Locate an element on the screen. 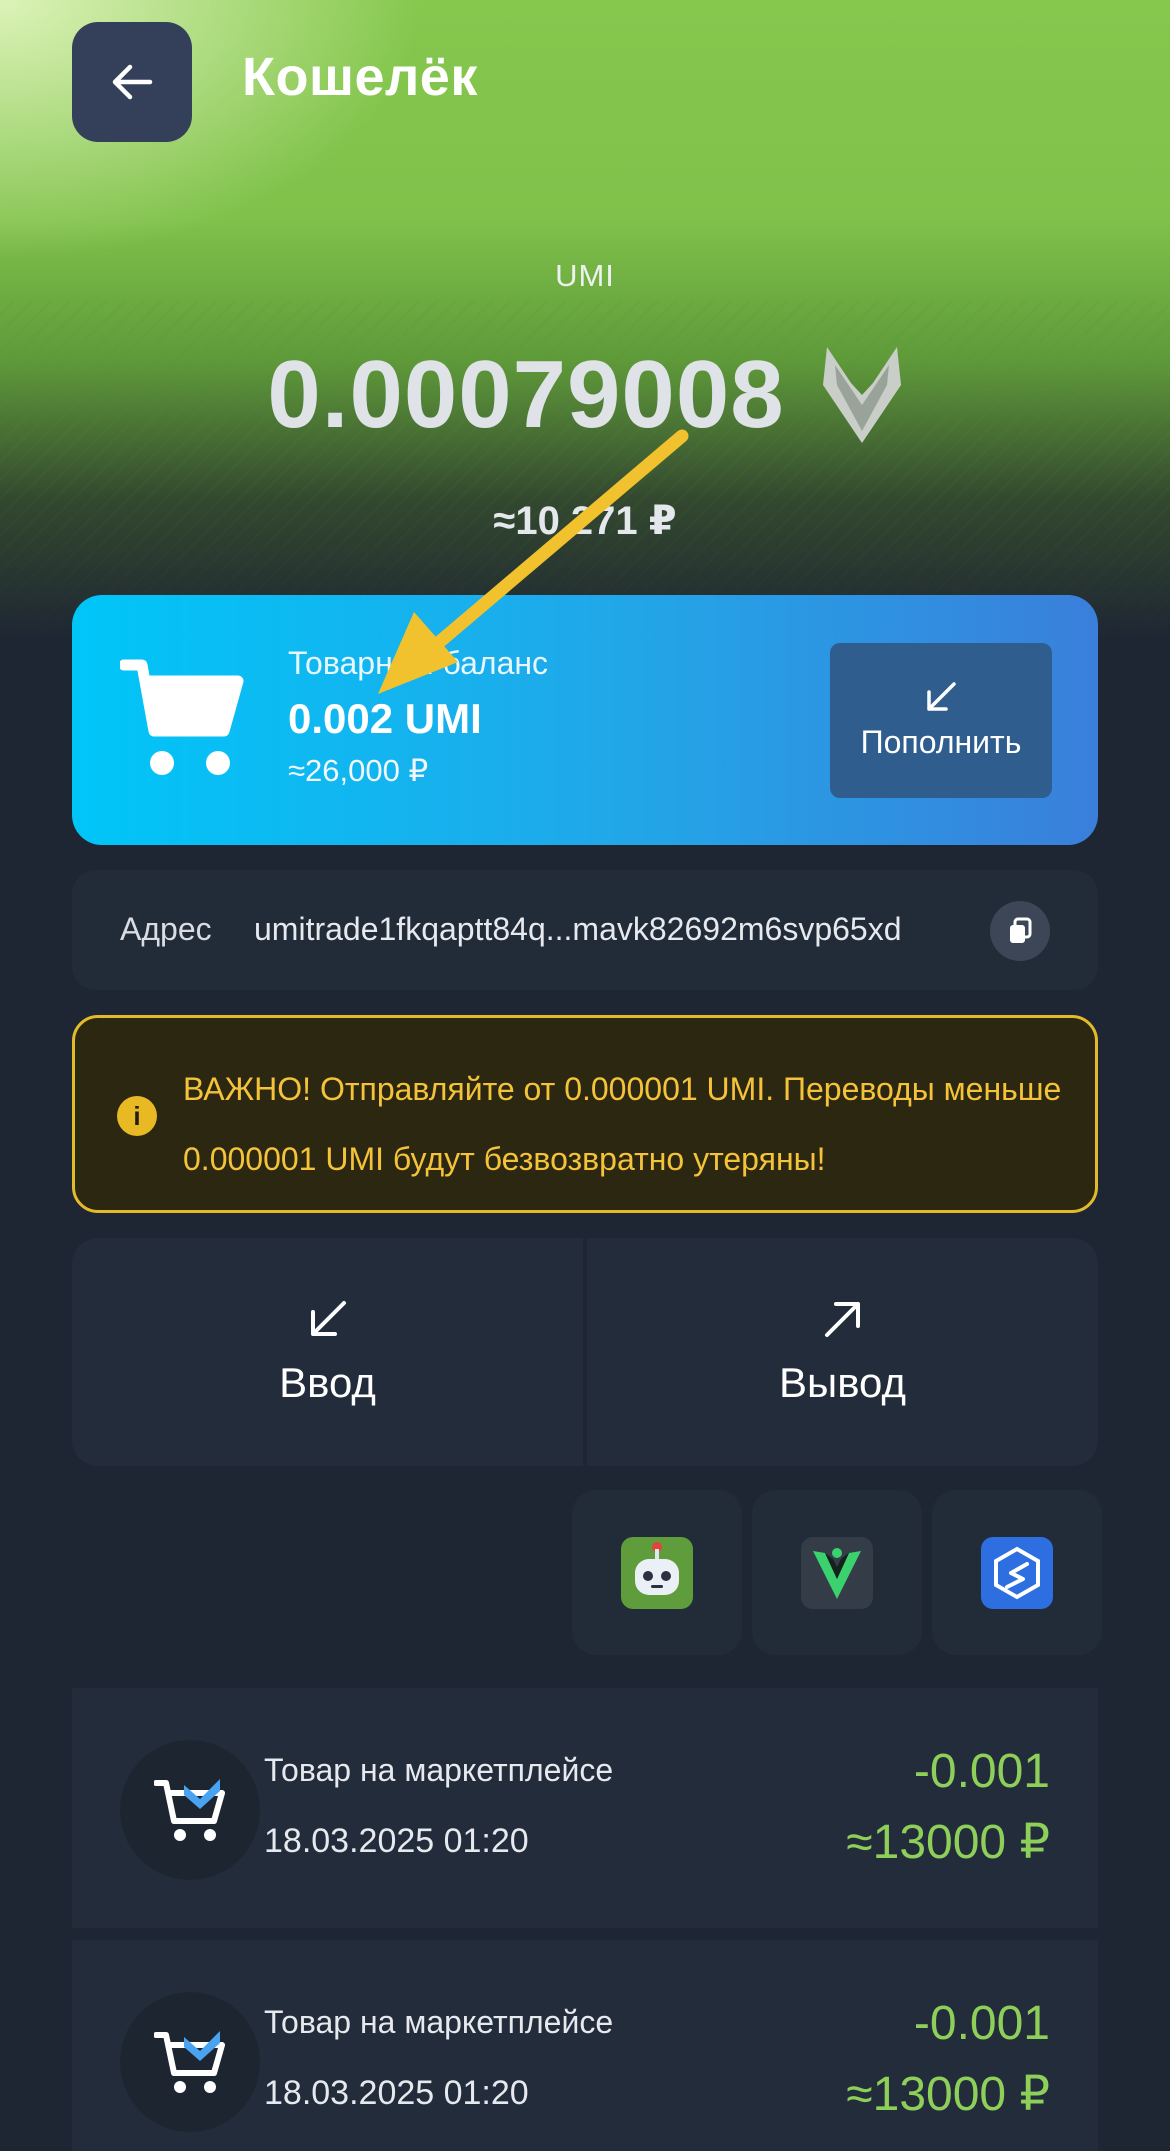  arrow-up-right-icon is located at coordinates (842, 1319).